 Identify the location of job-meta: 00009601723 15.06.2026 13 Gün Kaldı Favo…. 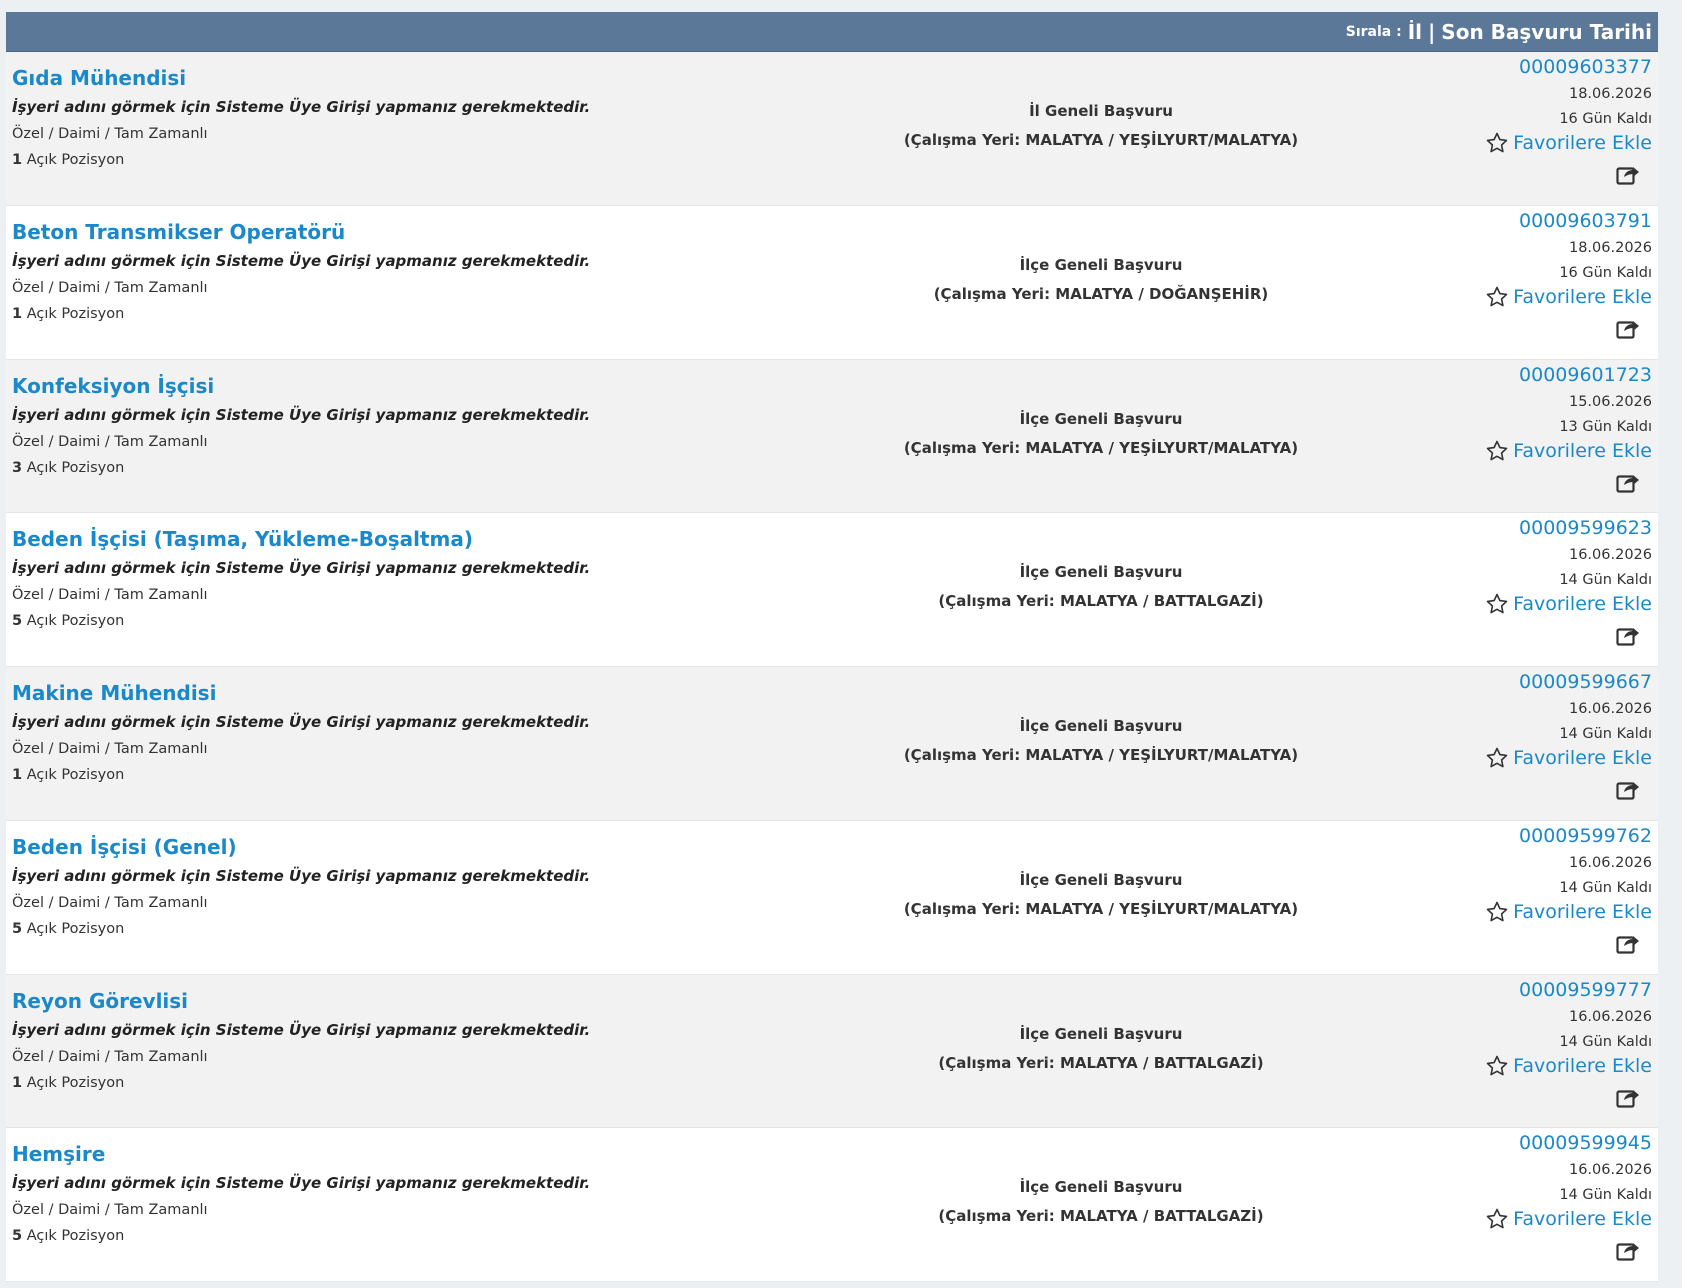
(1532, 428).